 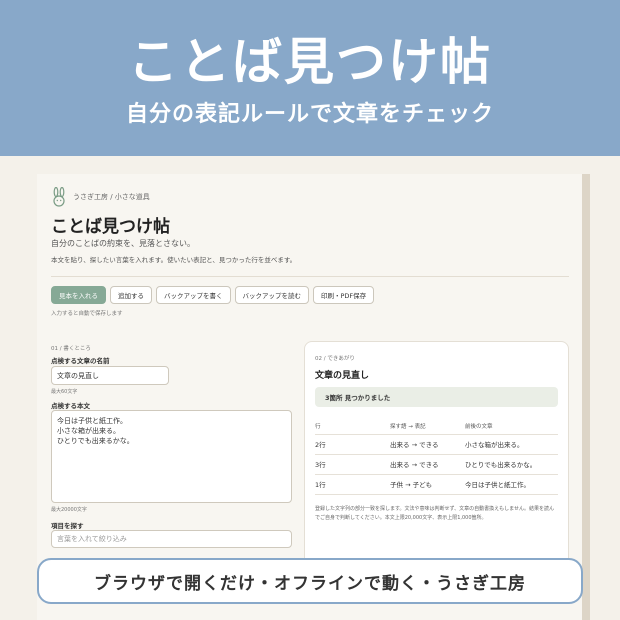 What do you see at coordinates (111, 197) in the screenshot?
I see `brand-text: うさぎ工房 / 小さな道具` at bounding box center [111, 197].